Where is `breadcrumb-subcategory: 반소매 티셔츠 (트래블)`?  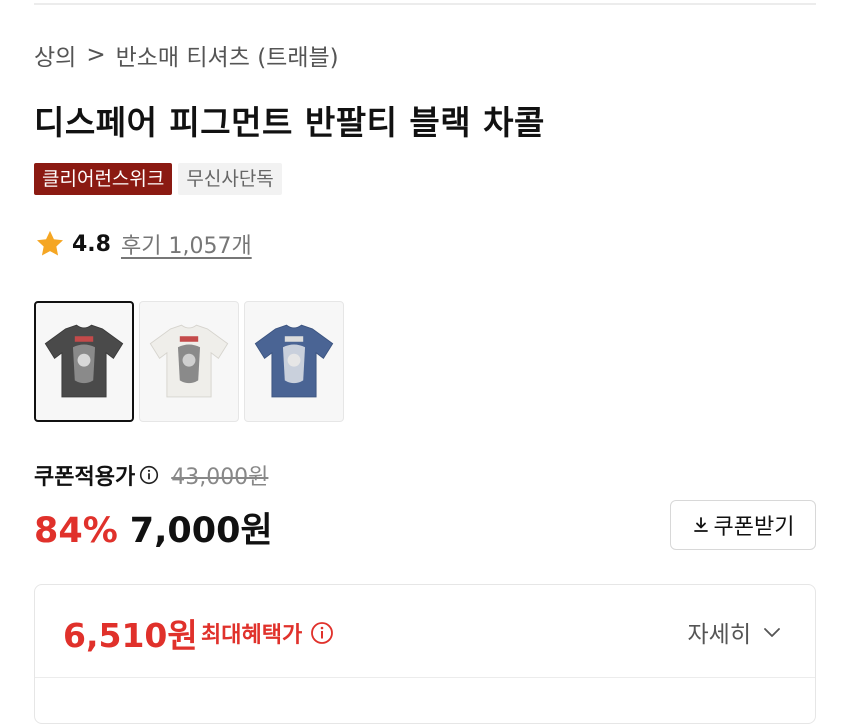
breadcrumb-subcategory: 반소매 티셔츠 (트래블) is located at coordinates (227, 55).